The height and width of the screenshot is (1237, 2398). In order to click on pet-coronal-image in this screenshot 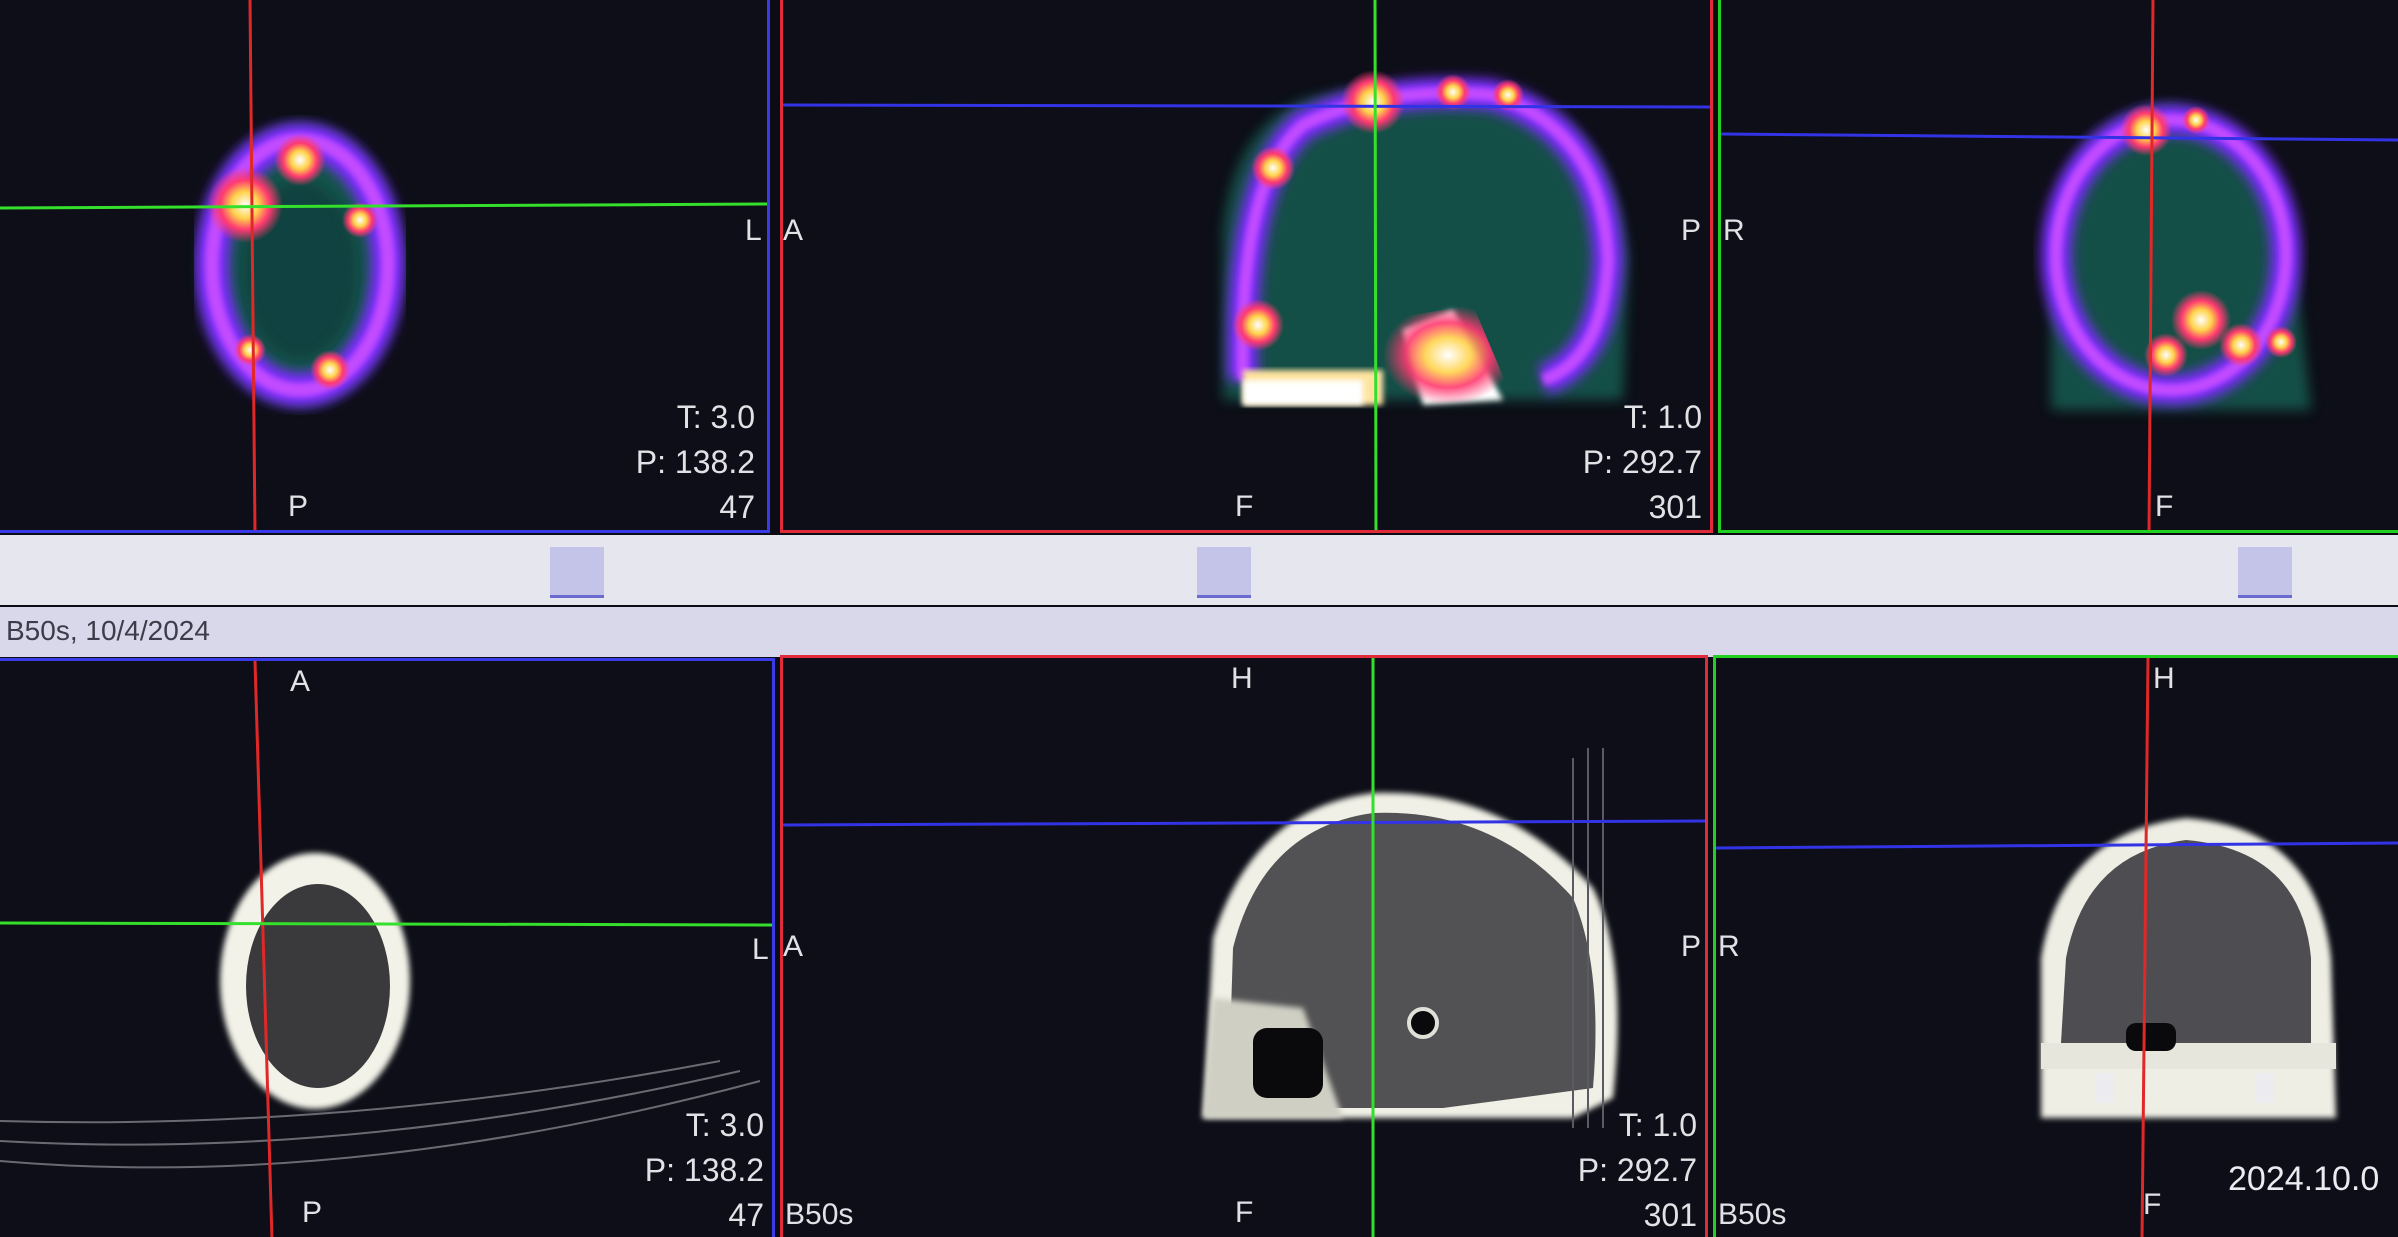, I will do `click(2059, 265)`.